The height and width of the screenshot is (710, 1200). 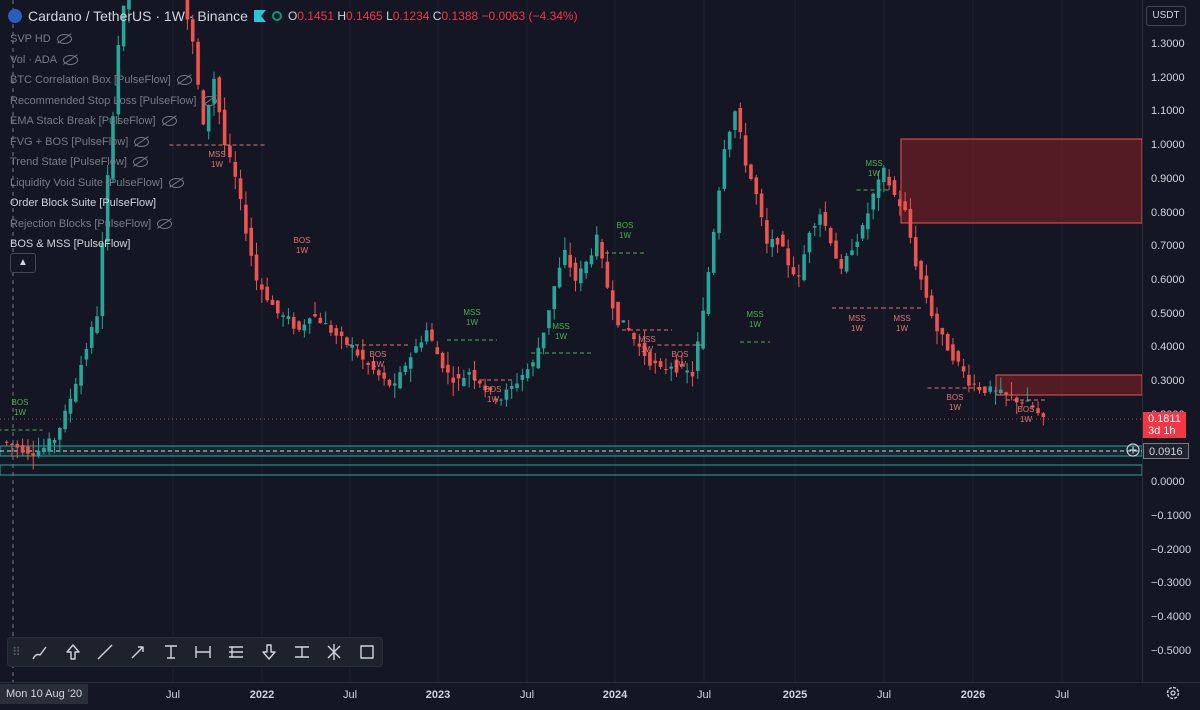 What do you see at coordinates (113, 39) in the screenshot?
I see `indicator-row: SVP HD` at bounding box center [113, 39].